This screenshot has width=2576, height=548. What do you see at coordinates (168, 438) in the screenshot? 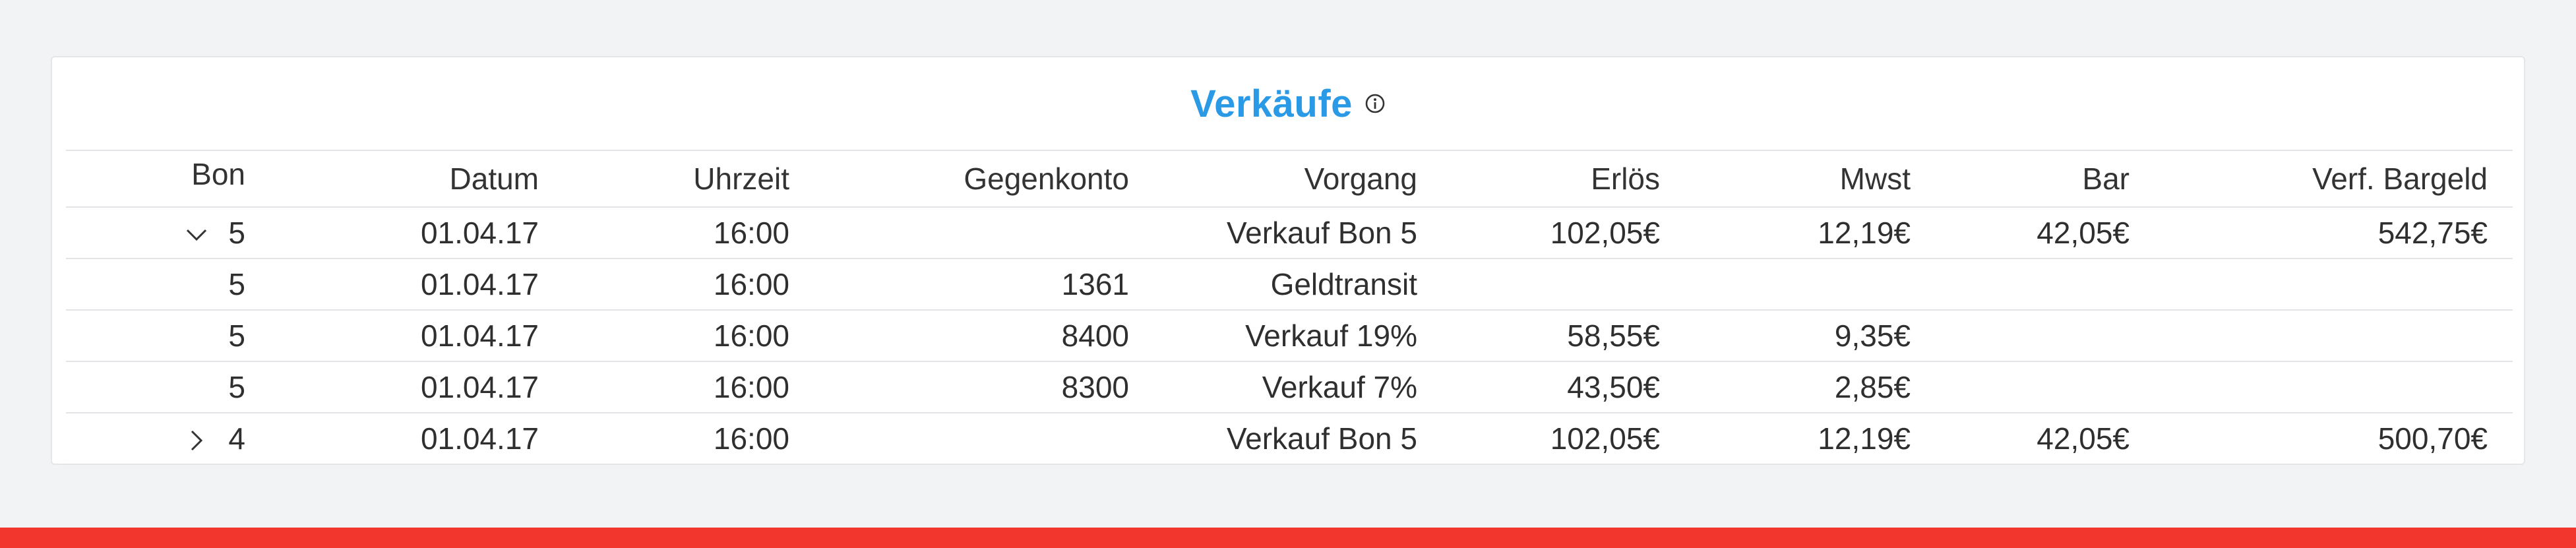
I see `cell-bon: 4` at bounding box center [168, 438].